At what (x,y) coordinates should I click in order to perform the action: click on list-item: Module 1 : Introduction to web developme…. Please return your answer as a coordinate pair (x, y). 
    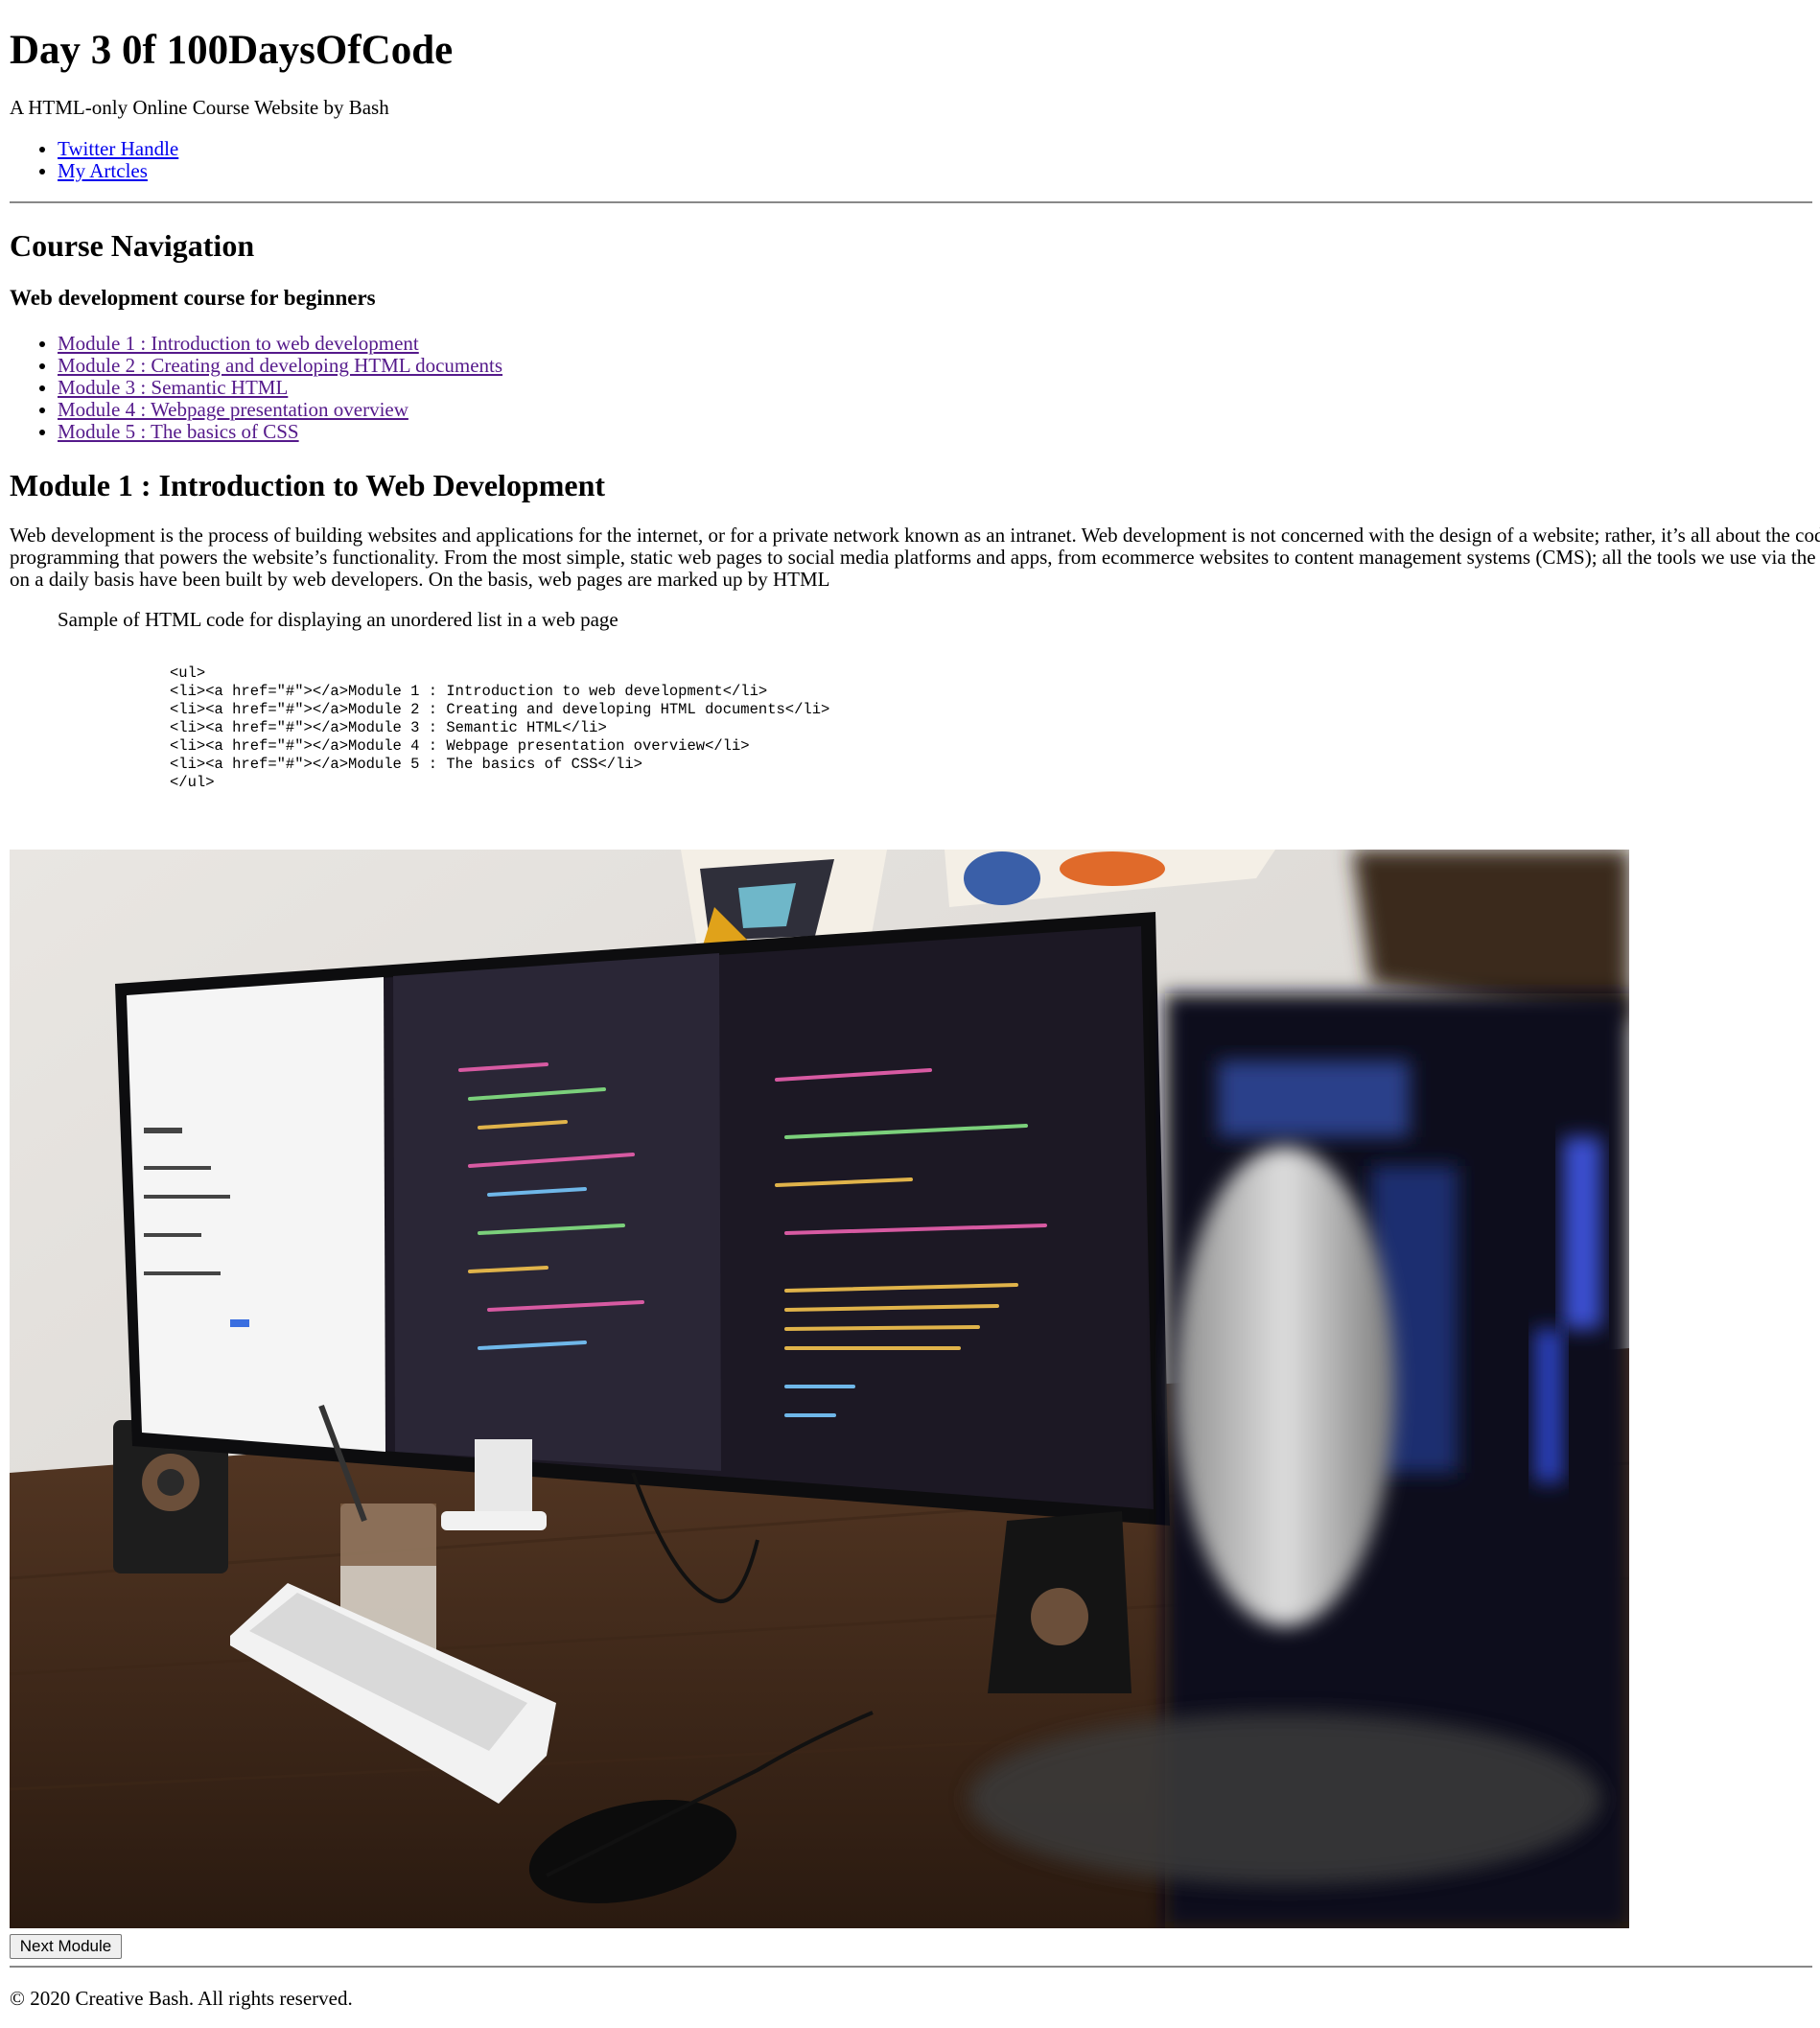
    Looking at the image, I should click on (280, 344).